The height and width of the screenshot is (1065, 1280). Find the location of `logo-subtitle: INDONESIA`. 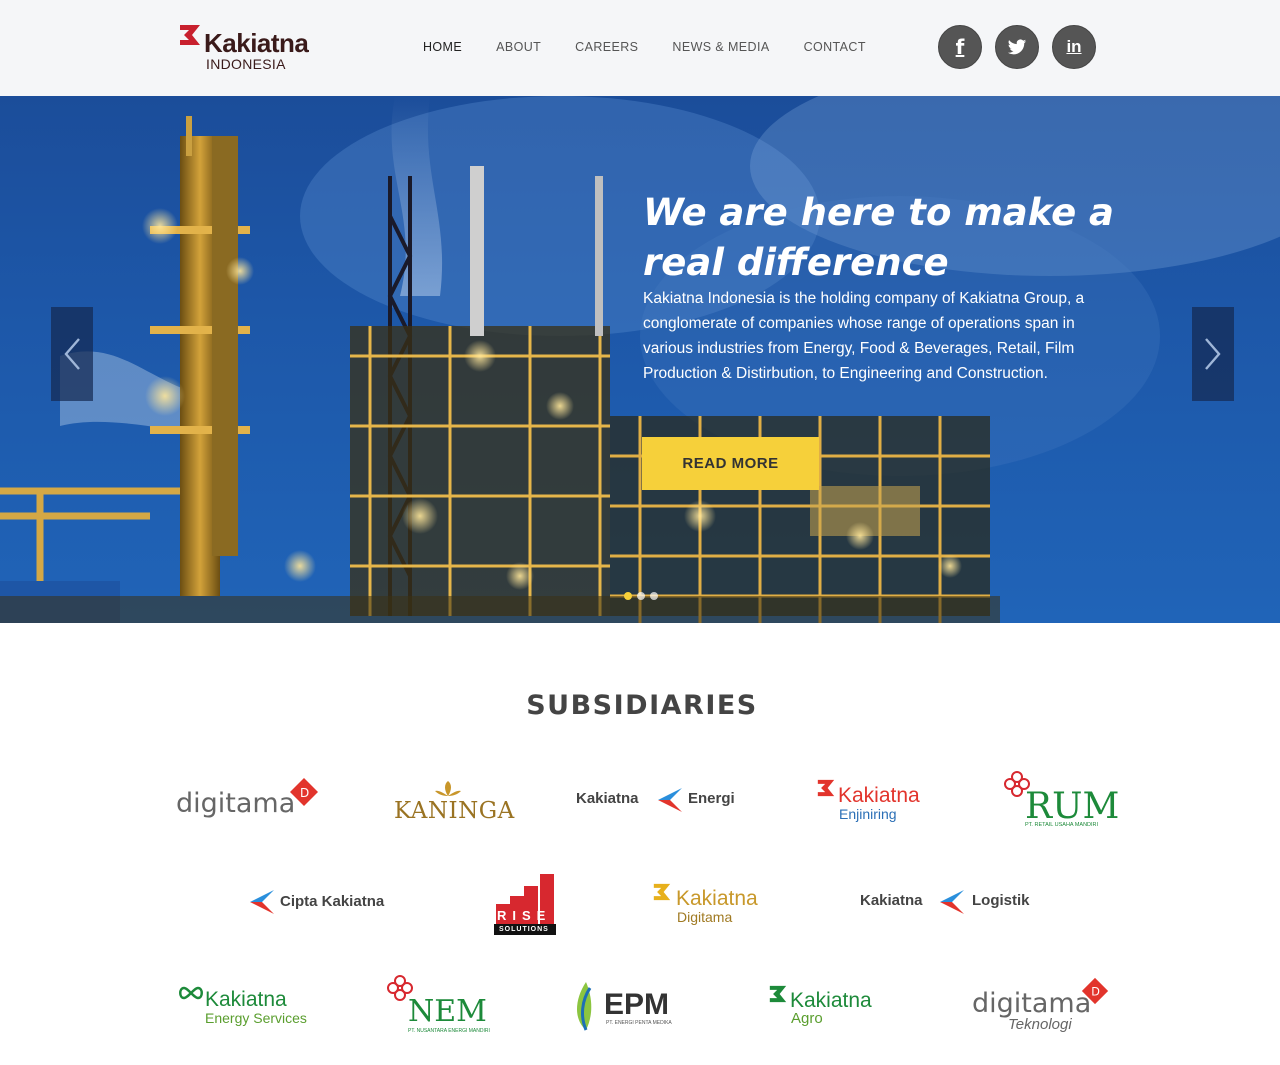

logo-subtitle: INDONESIA is located at coordinates (246, 64).